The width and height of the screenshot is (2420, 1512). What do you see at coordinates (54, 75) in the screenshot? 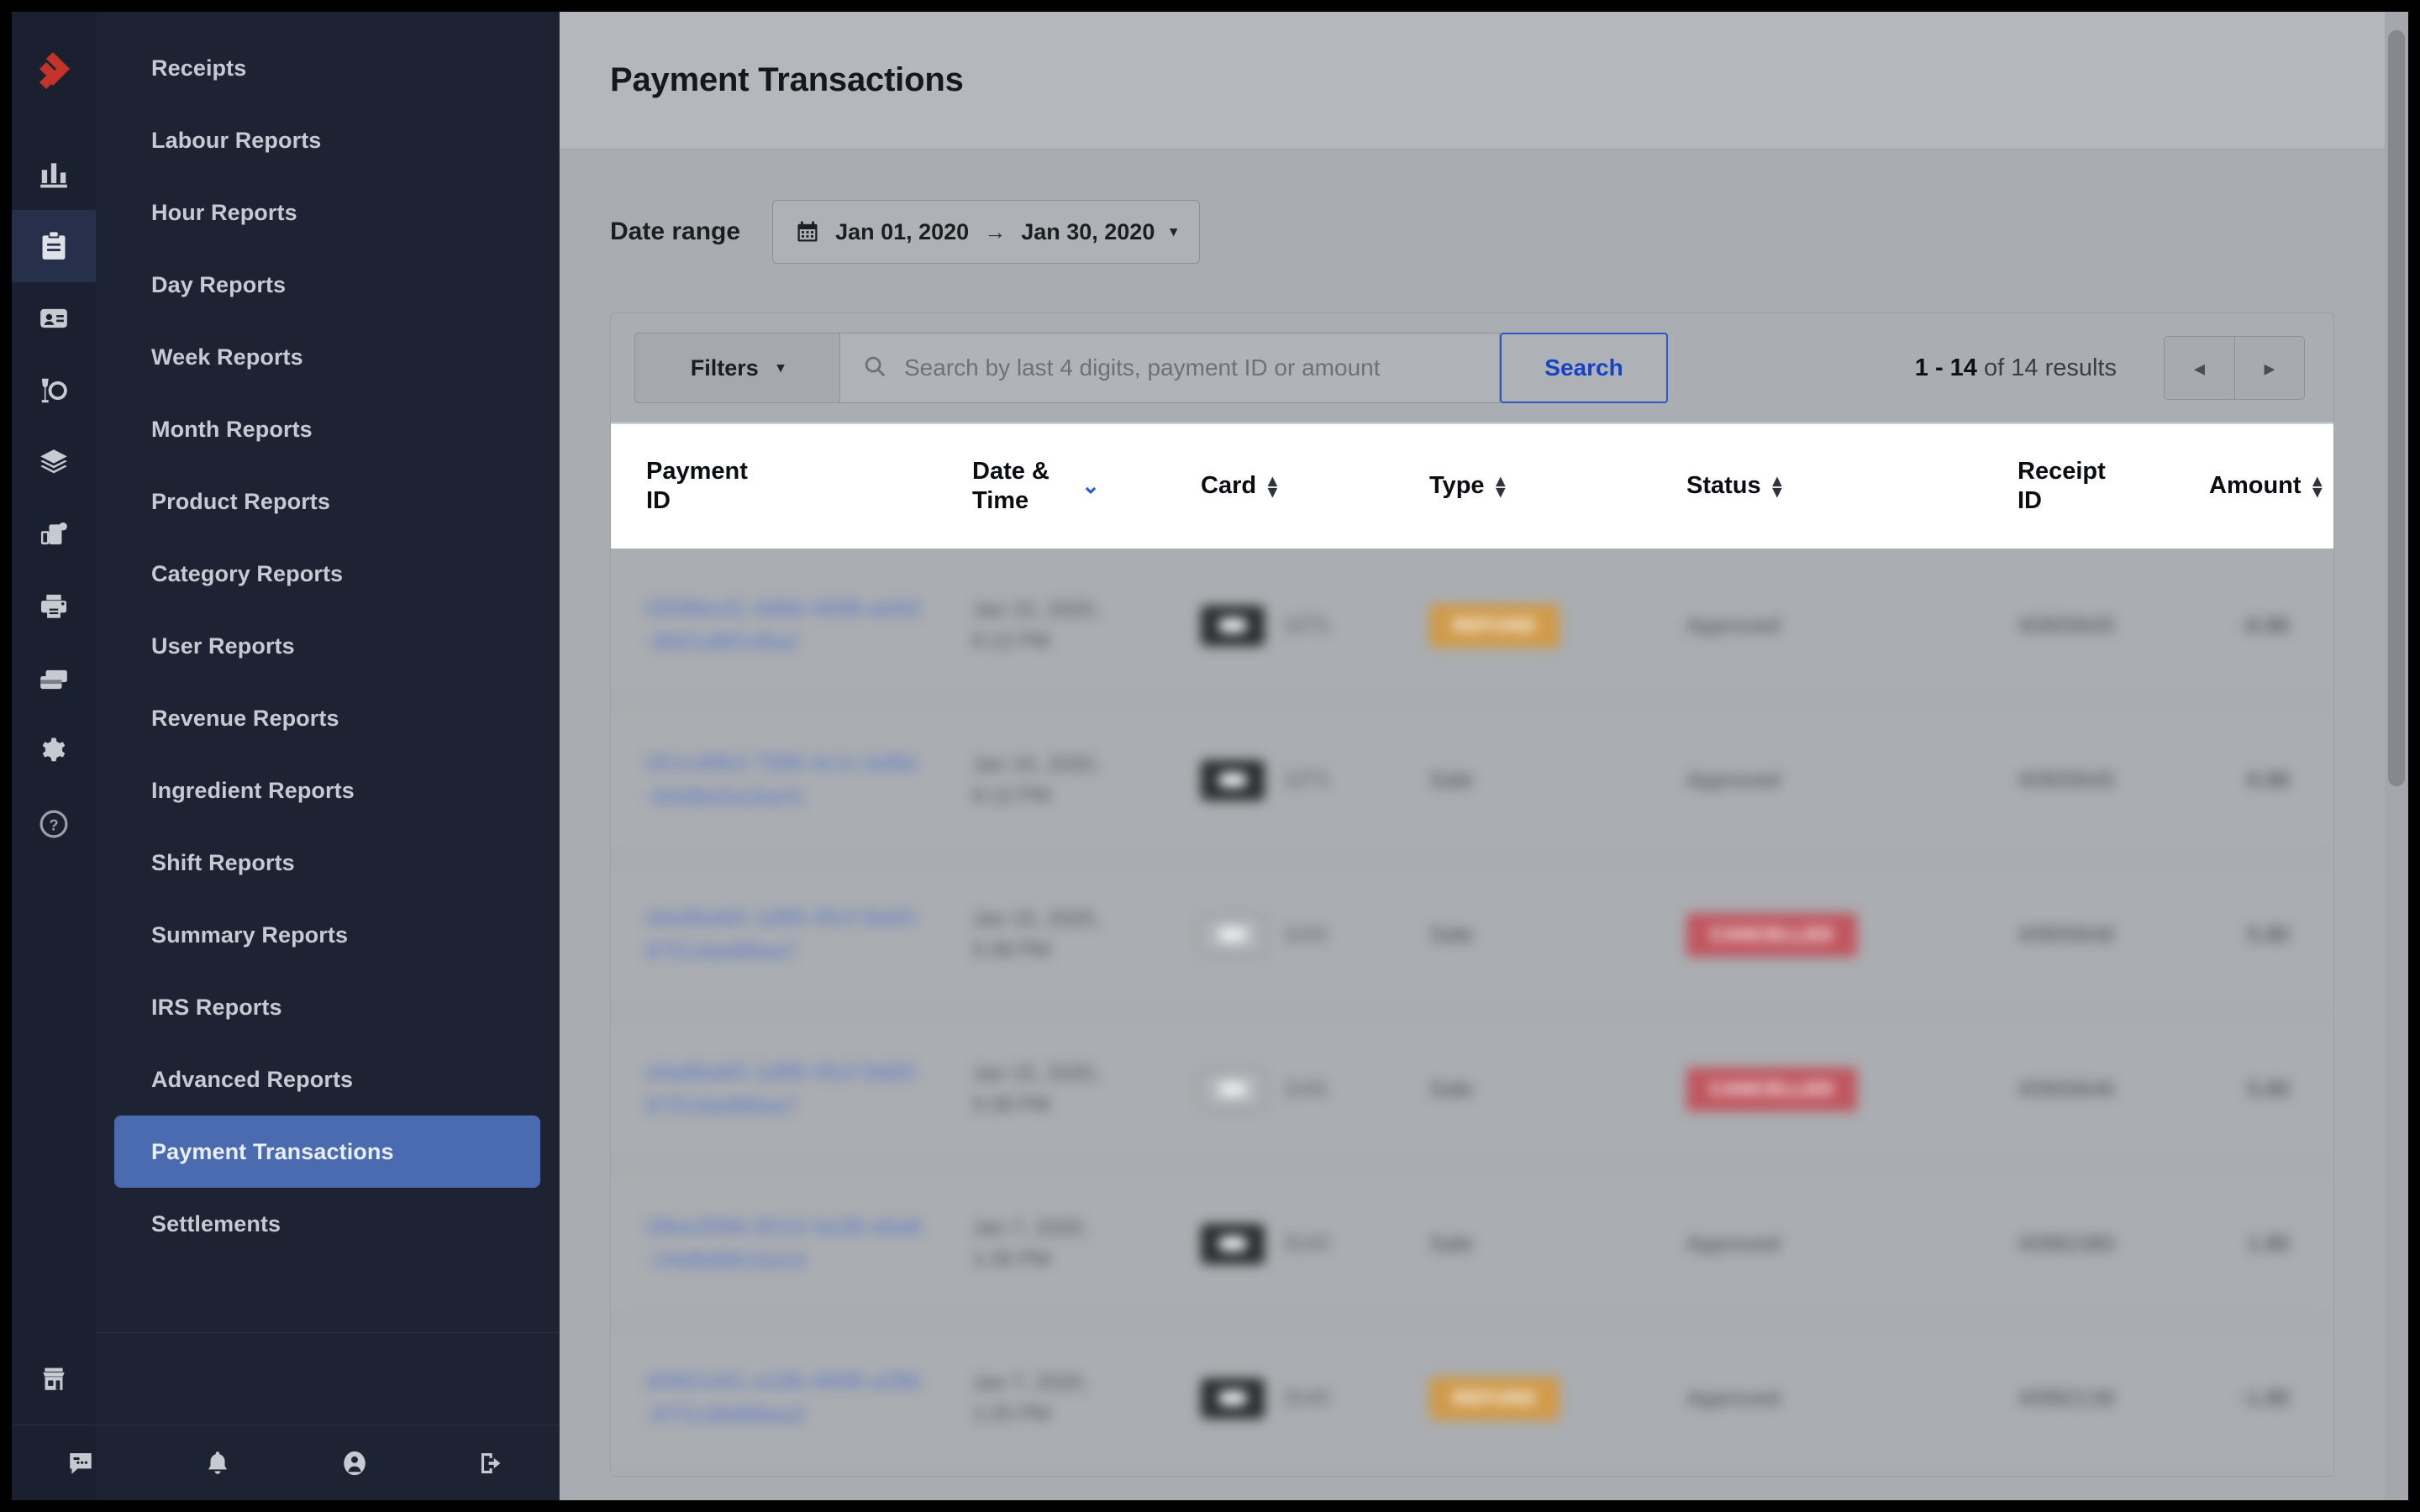
I see `lightspeed-flame-logo` at bounding box center [54, 75].